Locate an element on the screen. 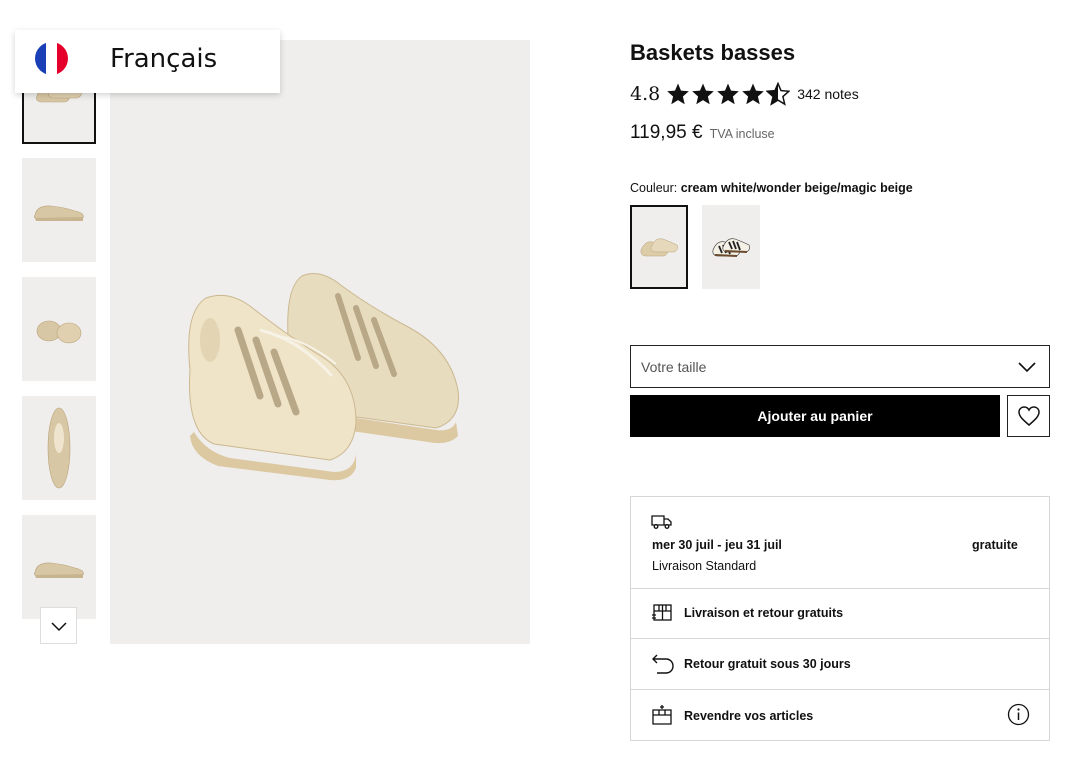 Image resolution: width=1080 pixels, height=781 pixels. package-icon is located at coordinates (662, 612).